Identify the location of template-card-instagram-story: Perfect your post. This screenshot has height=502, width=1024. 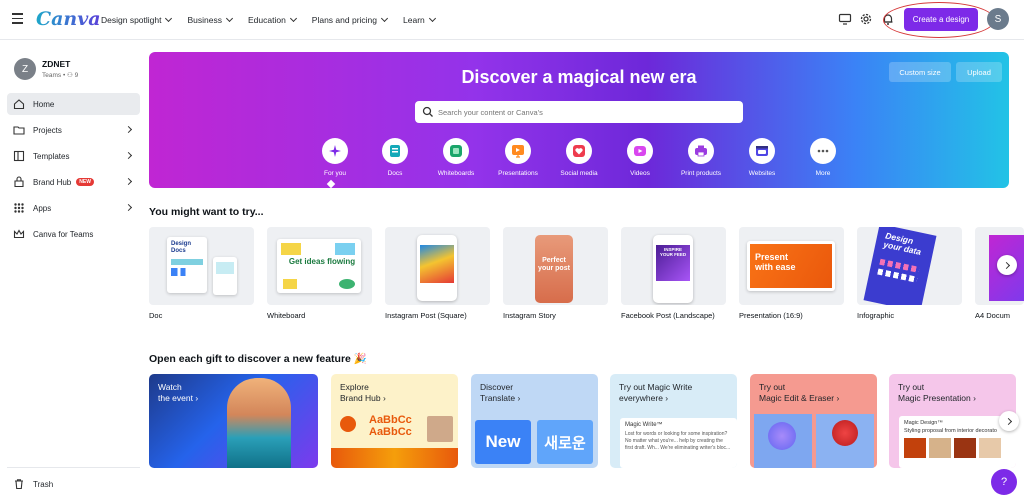
(555, 266).